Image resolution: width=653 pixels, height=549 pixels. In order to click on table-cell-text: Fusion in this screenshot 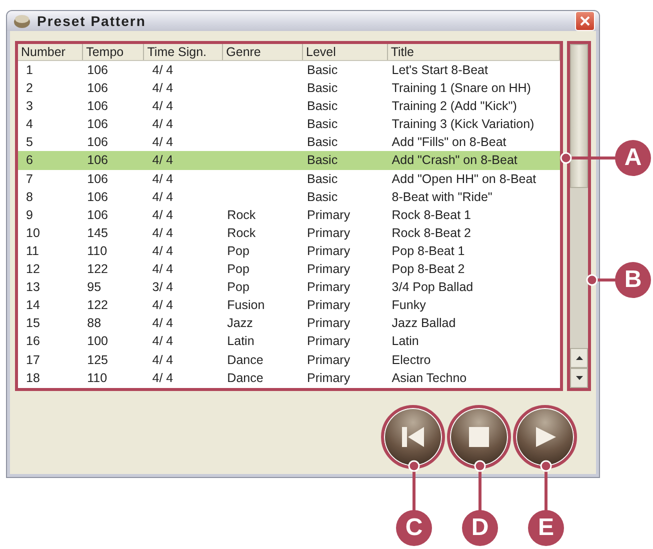, I will do `click(246, 305)`.